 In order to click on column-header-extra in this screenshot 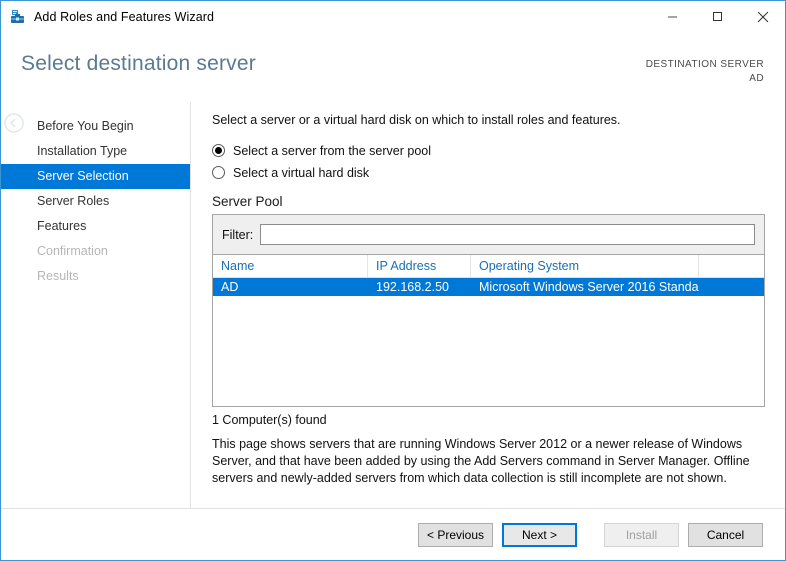, I will do `click(731, 266)`.